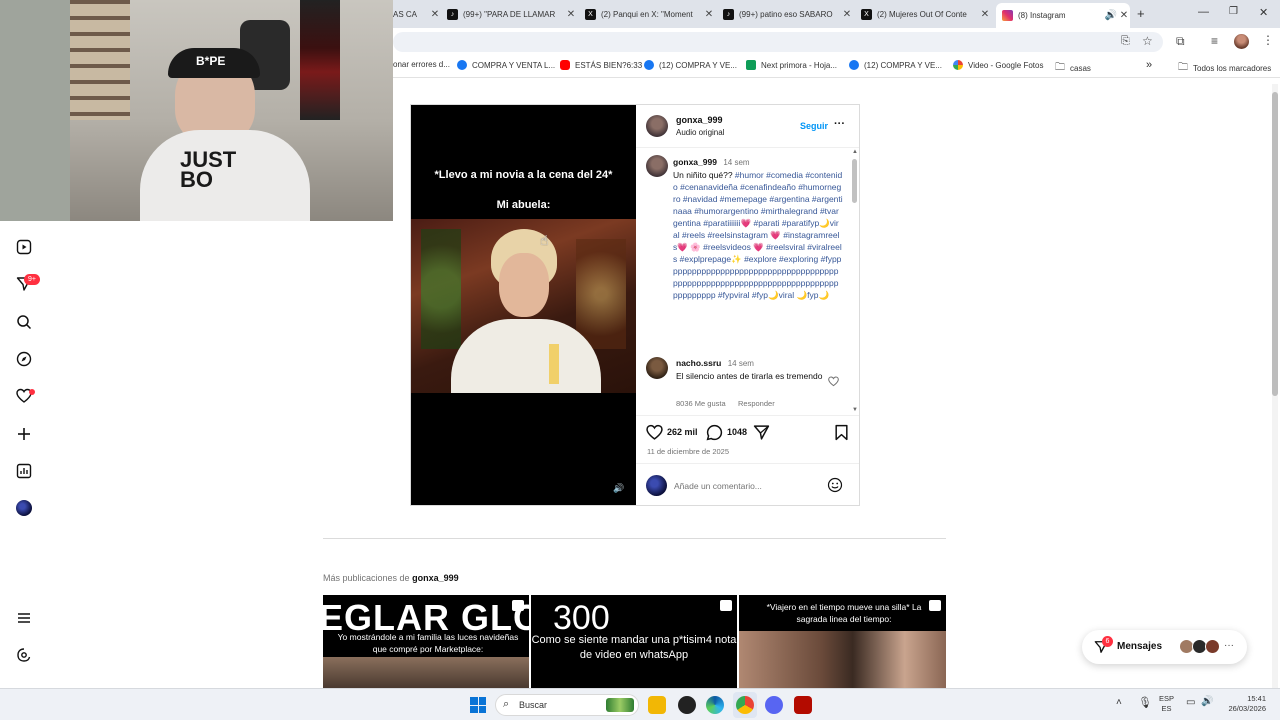  What do you see at coordinates (745, 705) in the screenshot?
I see `chrome-icon` at bounding box center [745, 705].